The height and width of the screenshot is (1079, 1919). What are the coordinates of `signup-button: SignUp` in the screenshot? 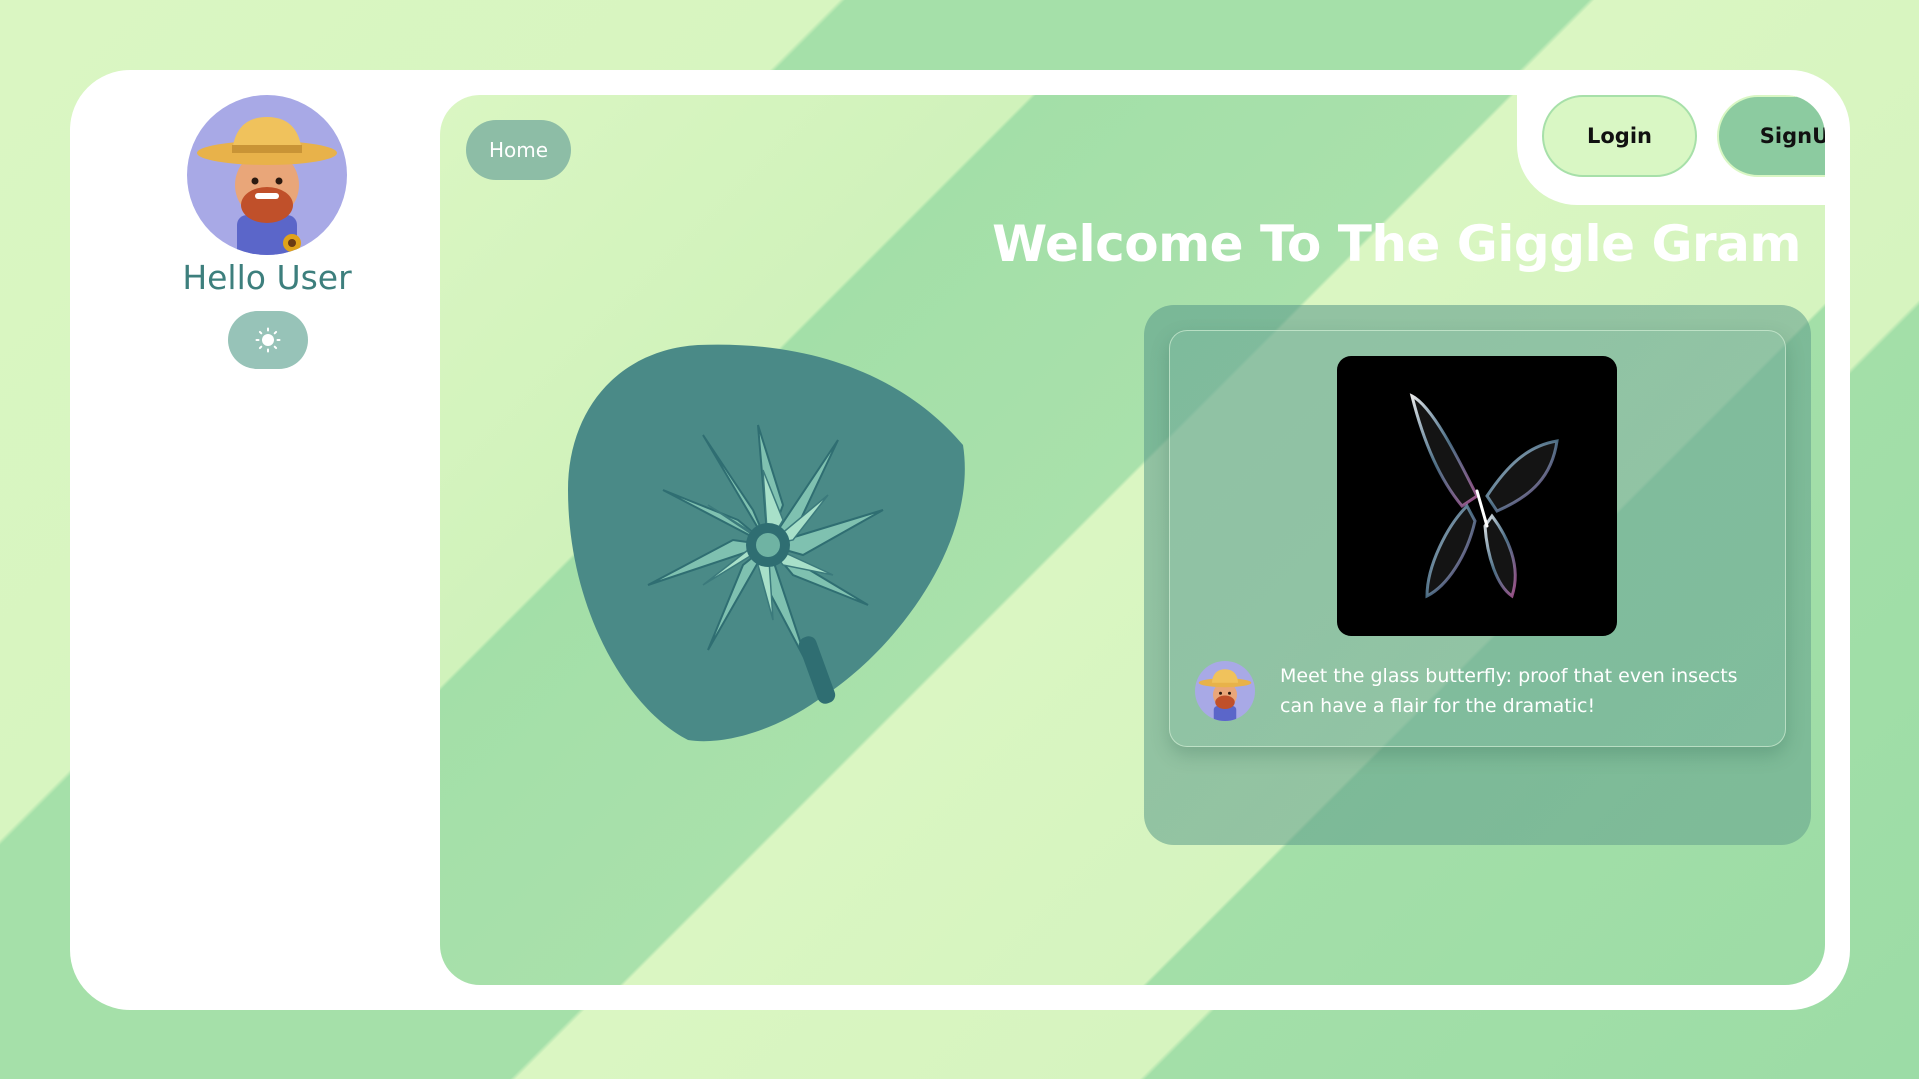 It's located at (1771, 136).